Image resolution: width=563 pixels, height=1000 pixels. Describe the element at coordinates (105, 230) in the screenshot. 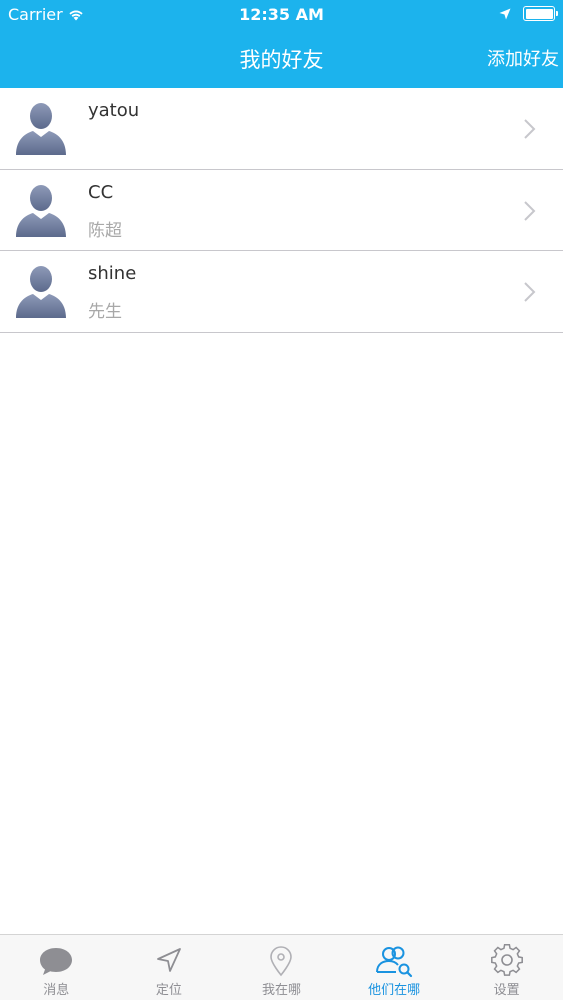

I see `friend-note: 陈超` at that location.